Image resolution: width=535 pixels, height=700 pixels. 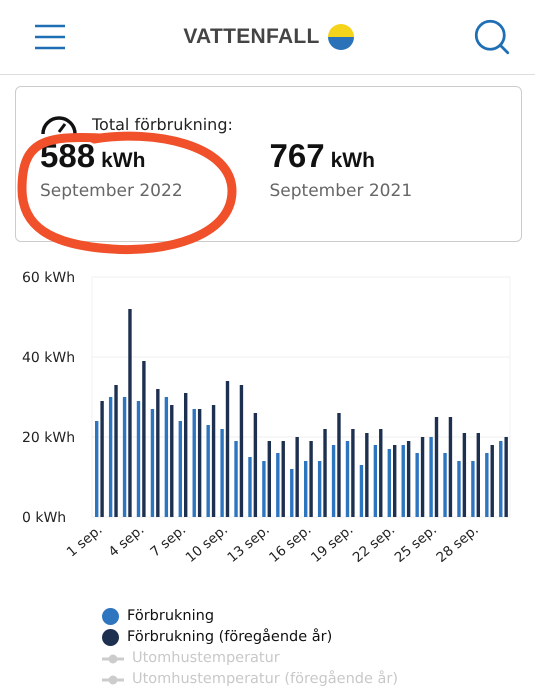 What do you see at coordinates (318, 637) in the screenshot?
I see `legend-item: Förbrukning (föregående år)` at bounding box center [318, 637].